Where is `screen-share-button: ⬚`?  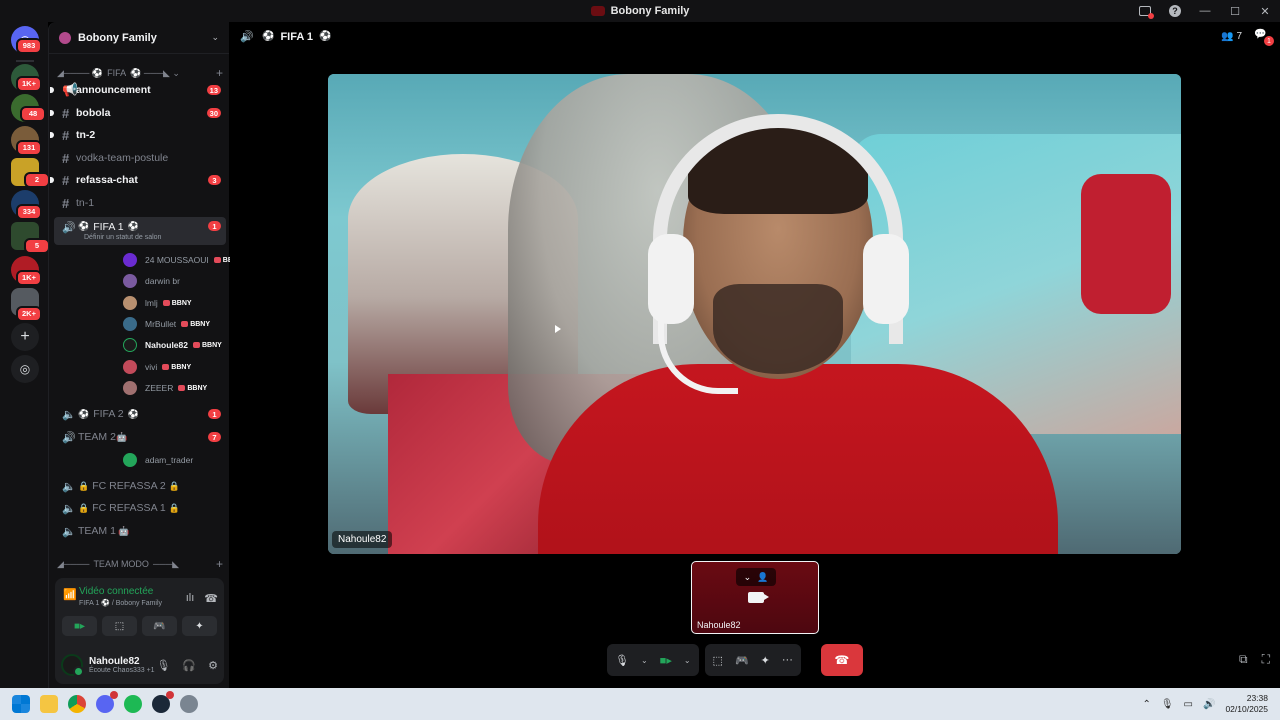 screen-share-button: ⬚ is located at coordinates (119, 626).